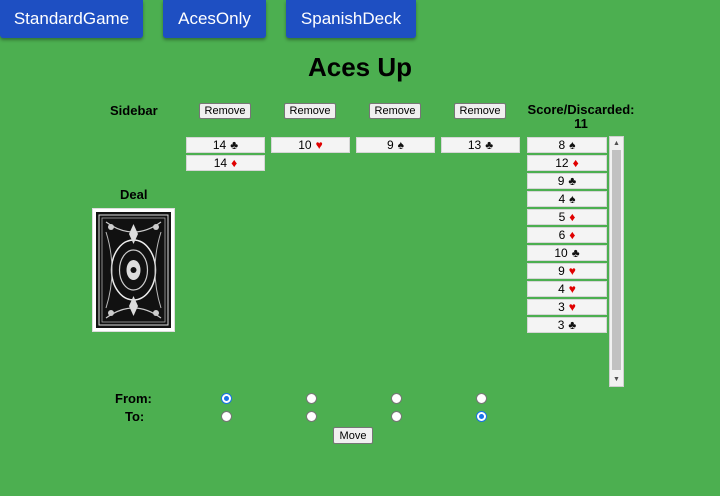  I want to click on discard-card: 3 ♣, so click(567, 325).